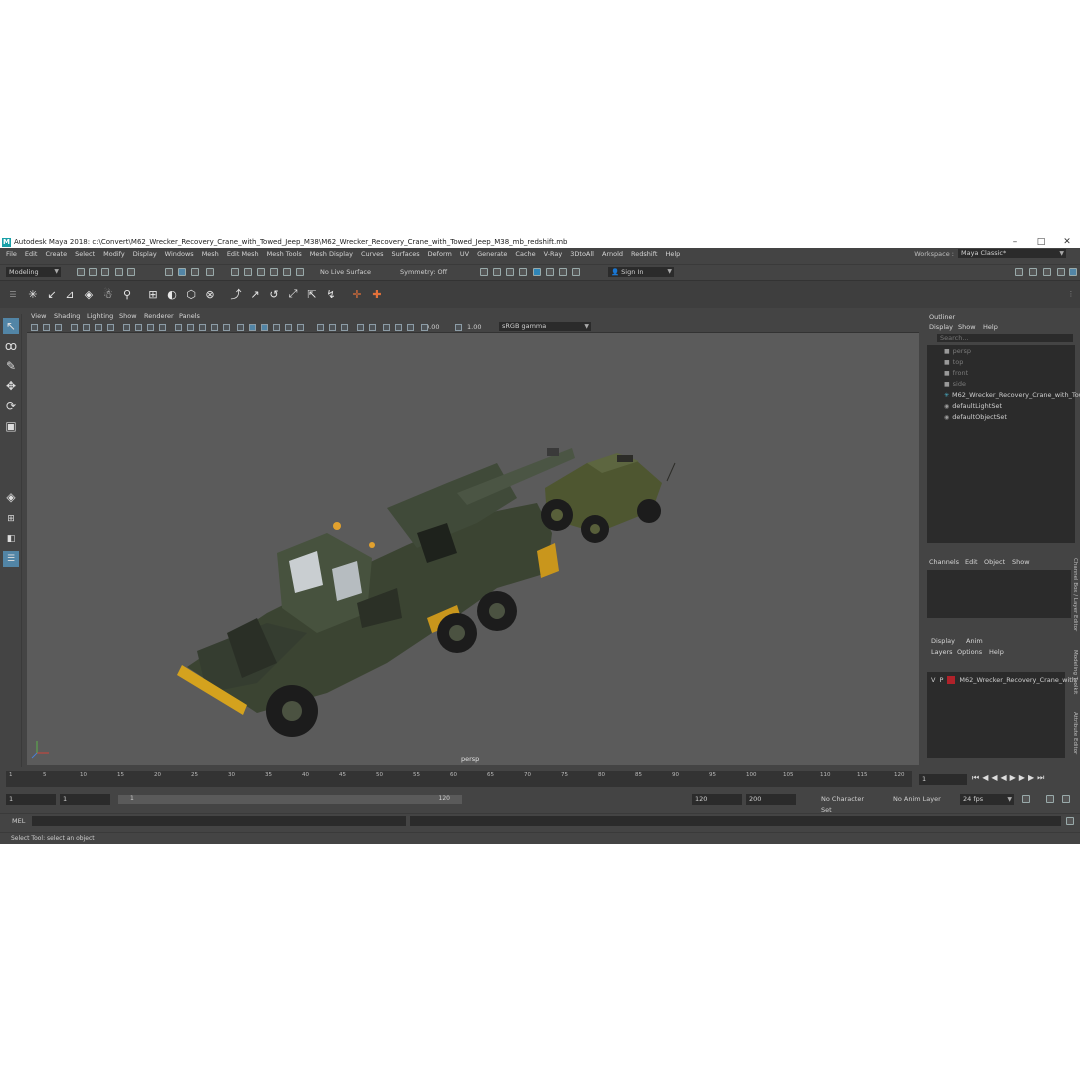  What do you see at coordinates (944, 562) in the screenshot?
I see `channel-box-menu-channels: Channels` at bounding box center [944, 562].